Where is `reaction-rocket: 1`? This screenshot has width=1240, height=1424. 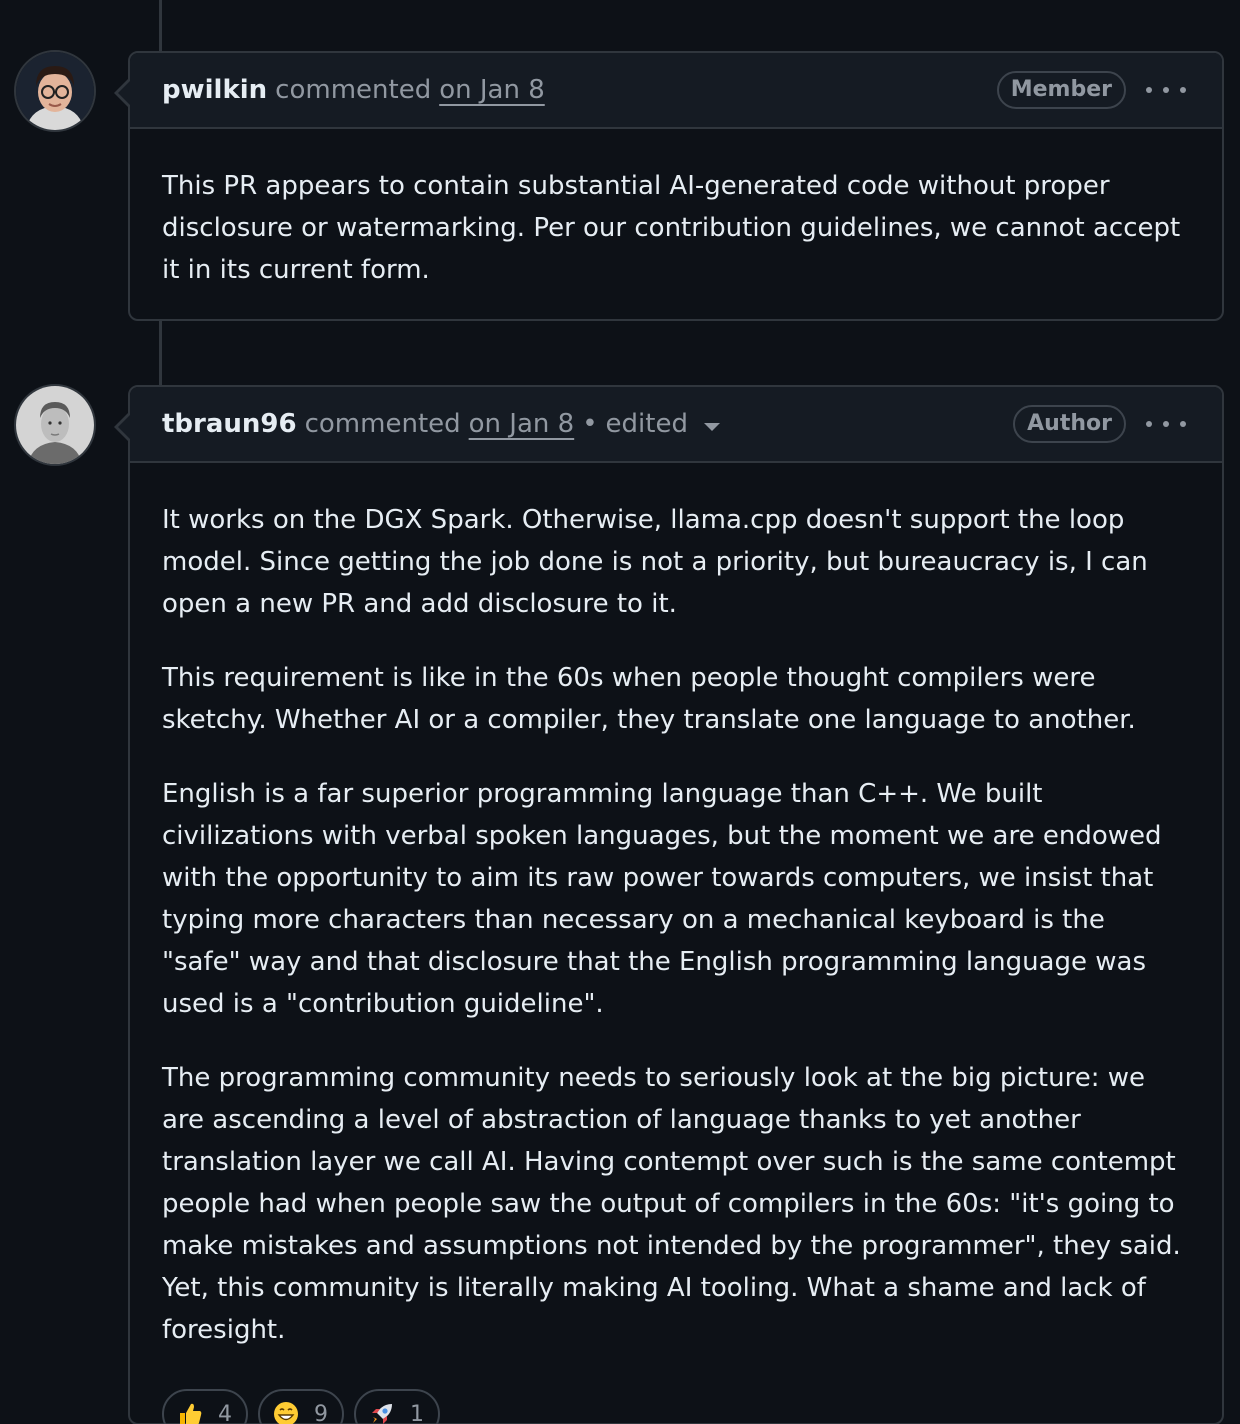
reaction-rocket: 1 is located at coordinates (397, 1406).